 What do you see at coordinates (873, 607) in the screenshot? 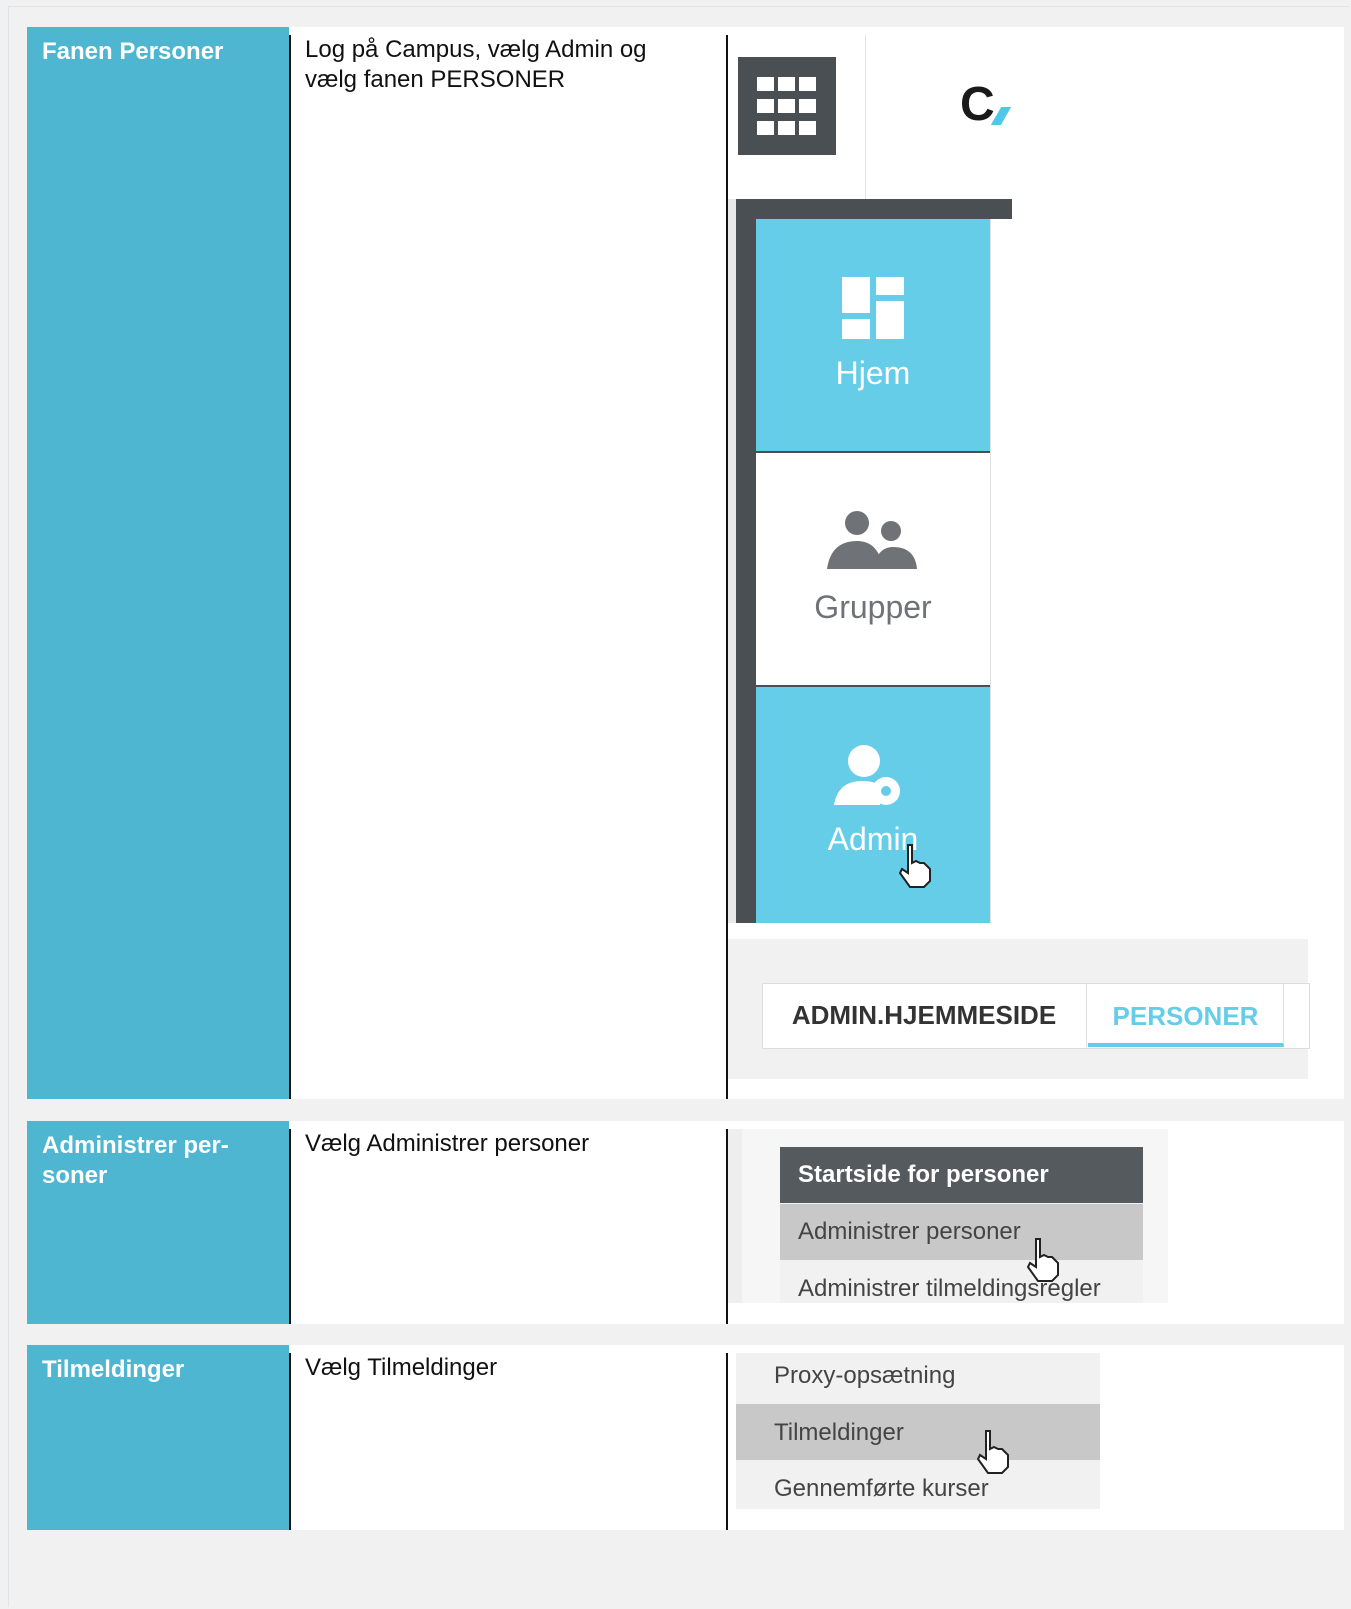
I see `sidebar-item-label: Grupper` at bounding box center [873, 607].